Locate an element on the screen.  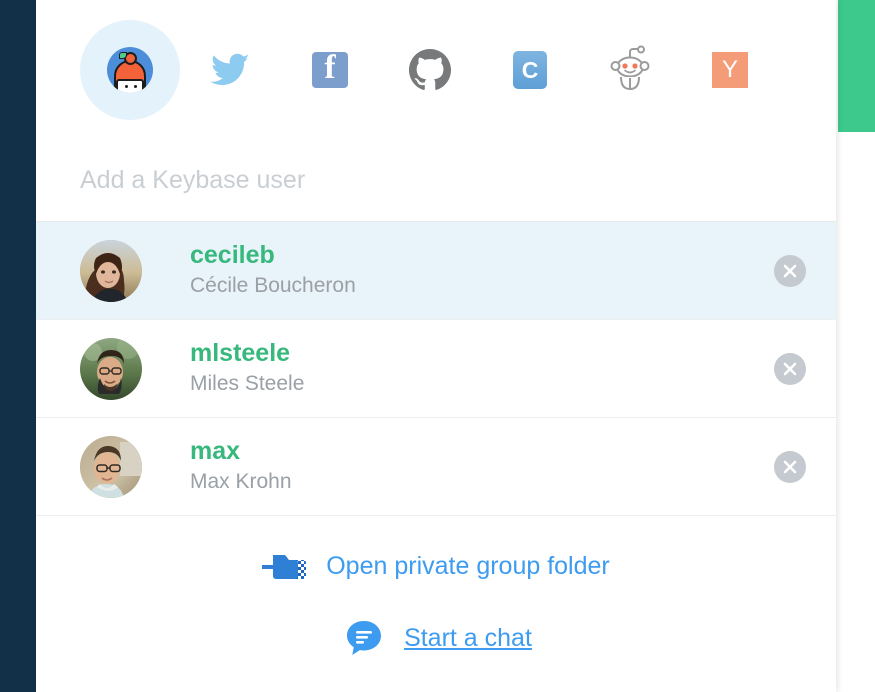
coinbase-icon: C is located at coordinates (530, 70).